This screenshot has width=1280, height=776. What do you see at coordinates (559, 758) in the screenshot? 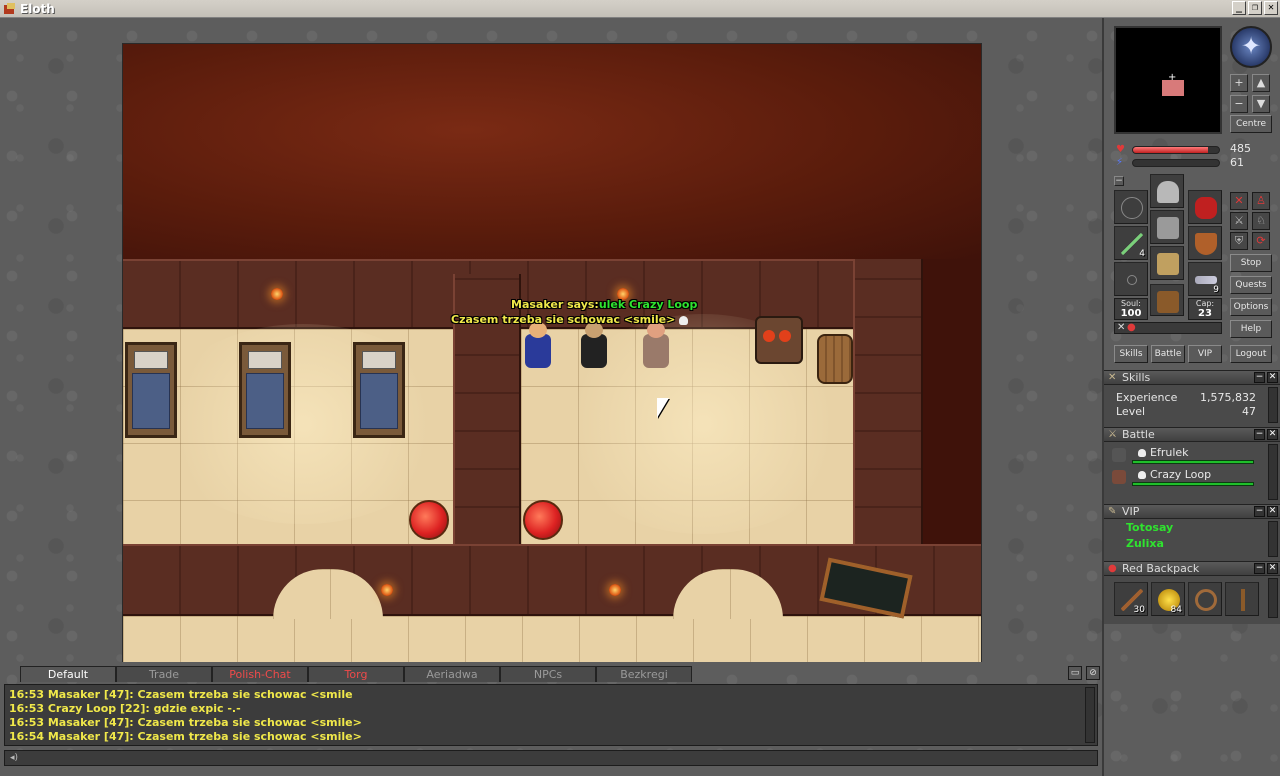
I see `chat-input` at bounding box center [559, 758].